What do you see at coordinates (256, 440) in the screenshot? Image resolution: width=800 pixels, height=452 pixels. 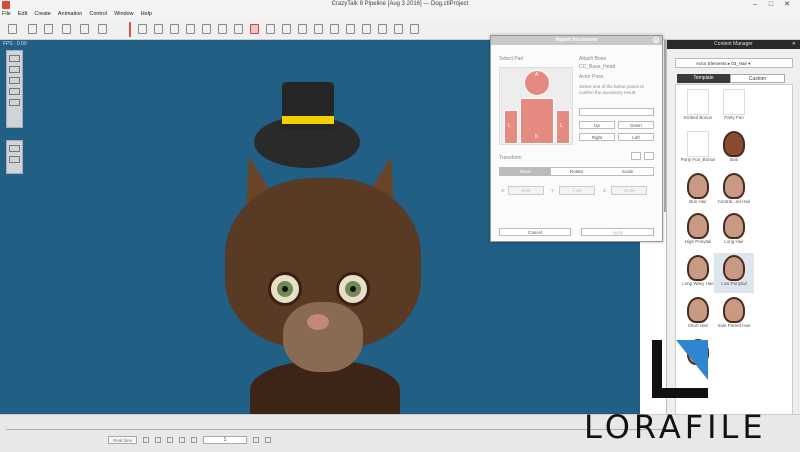 I see `loop-icon` at bounding box center [256, 440].